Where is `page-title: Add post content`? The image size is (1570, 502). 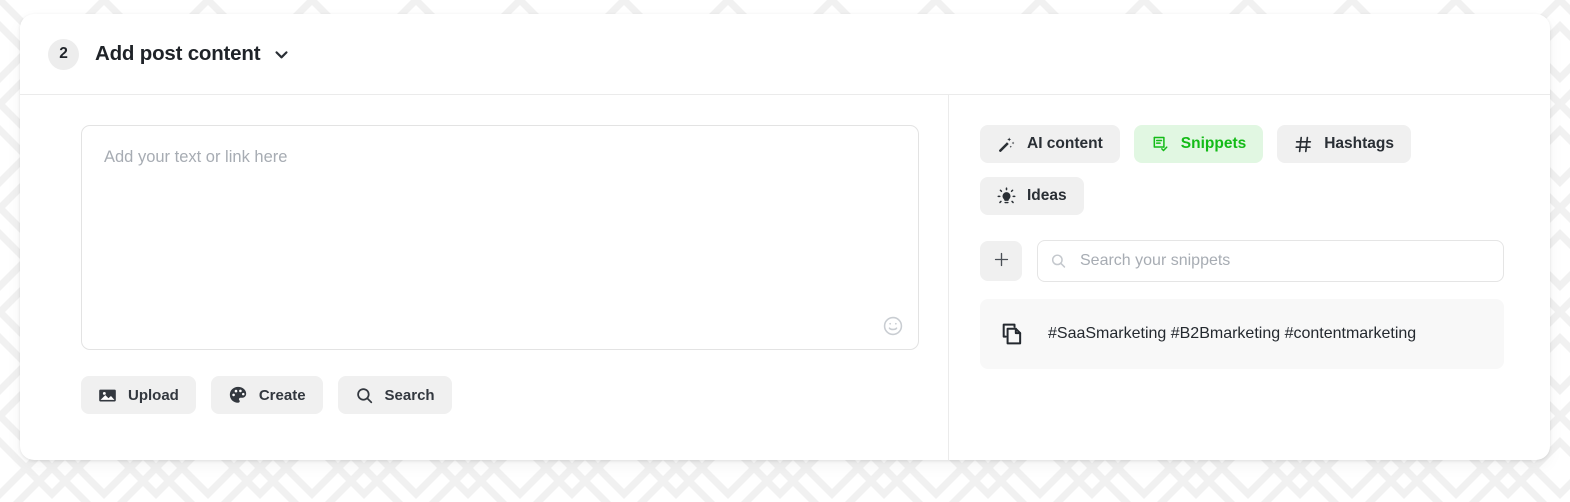 page-title: Add post content is located at coordinates (178, 53).